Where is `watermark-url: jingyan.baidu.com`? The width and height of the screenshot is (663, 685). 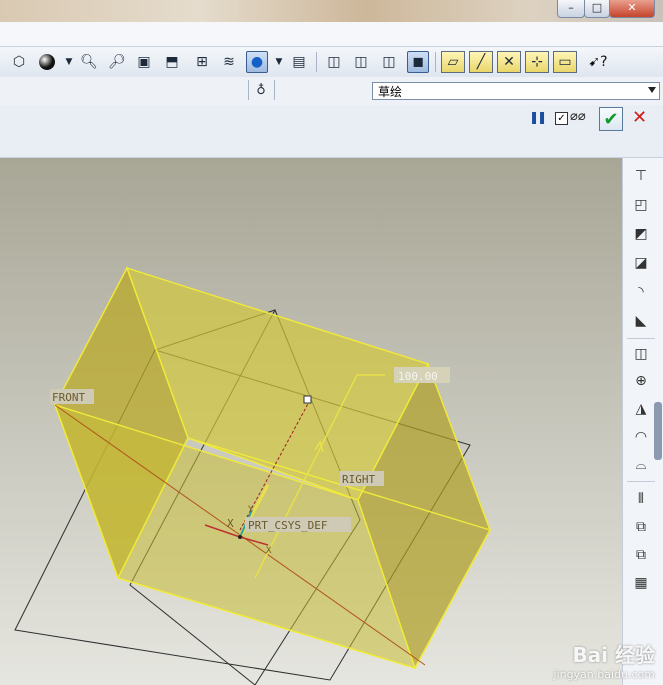
watermark-url: jingyan.baidu.com is located at coordinates (604, 674).